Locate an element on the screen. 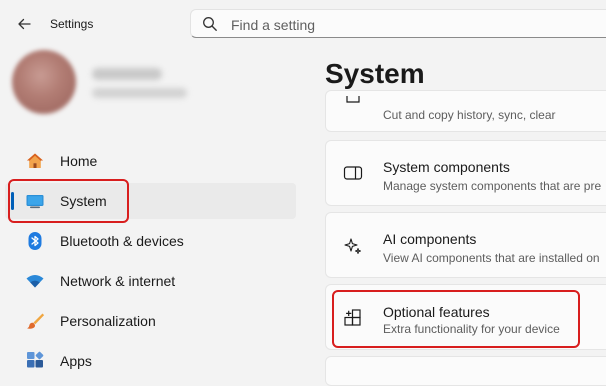  monitor-icon is located at coordinates (35, 202).